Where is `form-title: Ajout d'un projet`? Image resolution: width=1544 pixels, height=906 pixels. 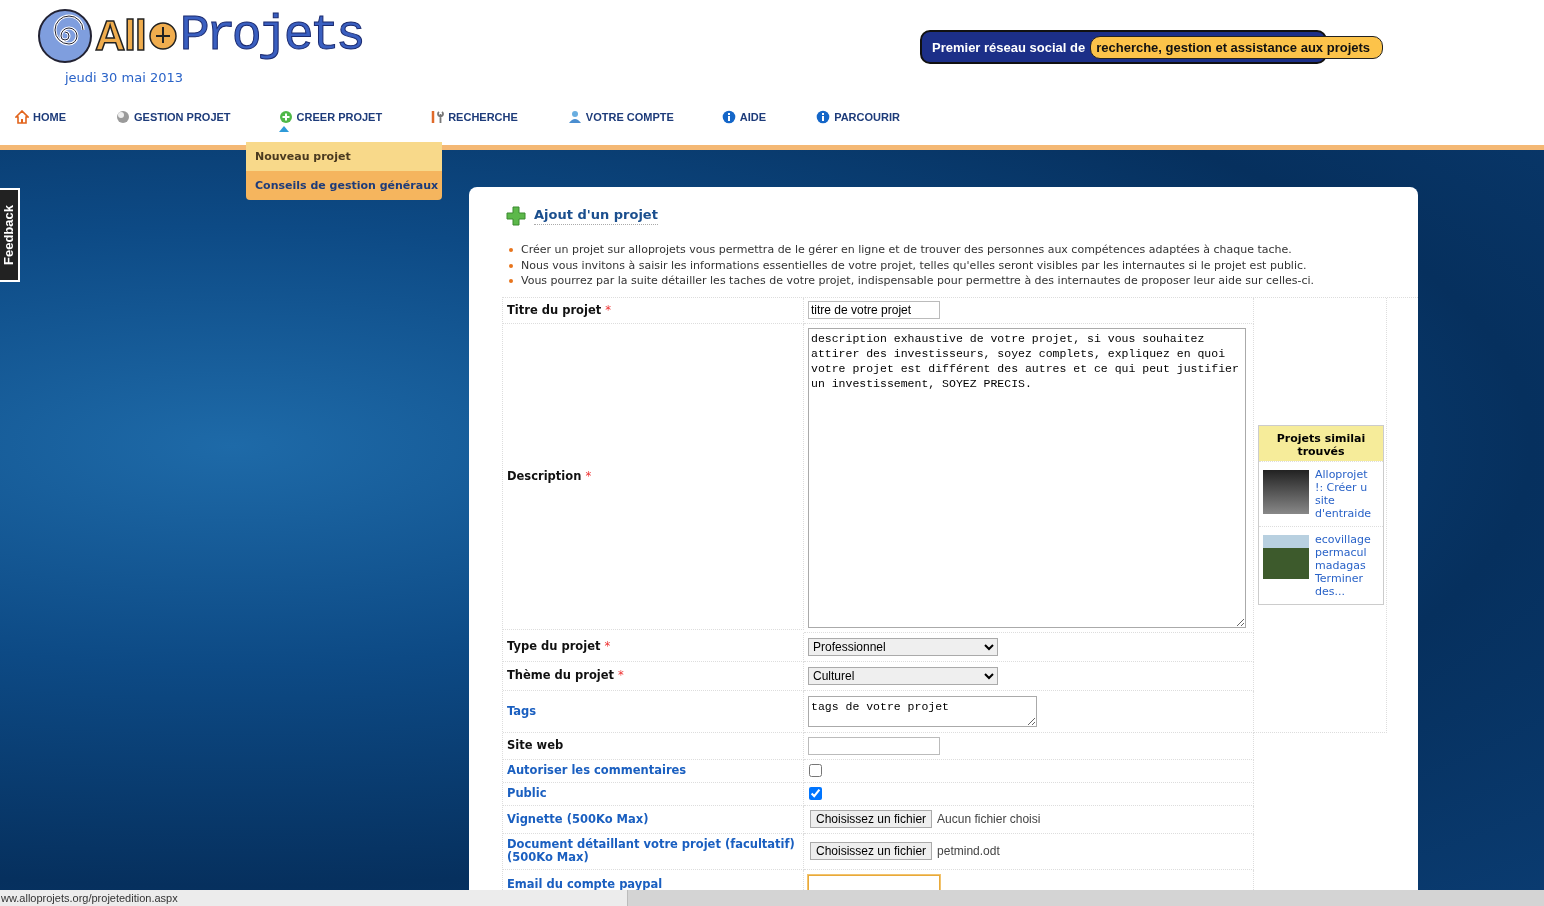
form-title: Ajout d'un projet is located at coordinates (596, 216).